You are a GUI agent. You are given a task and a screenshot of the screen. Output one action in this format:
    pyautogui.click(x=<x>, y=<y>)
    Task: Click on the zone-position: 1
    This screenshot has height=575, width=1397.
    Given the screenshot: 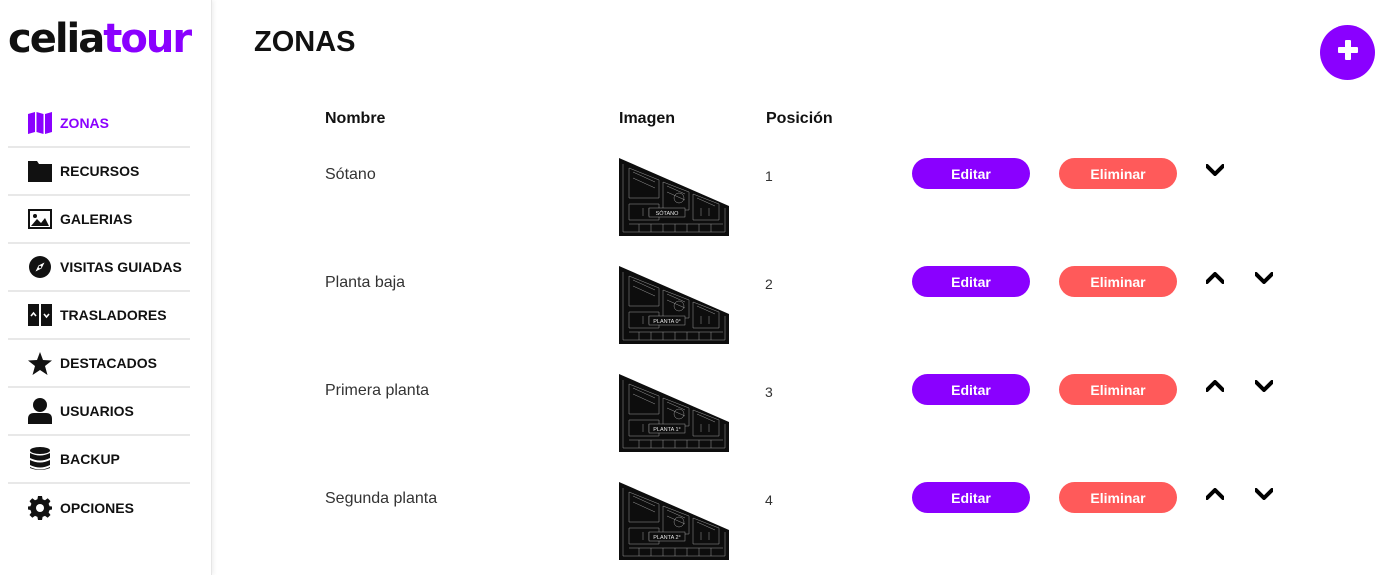 What is the action you would take?
    pyautogui.click(x=769, y=176)
    